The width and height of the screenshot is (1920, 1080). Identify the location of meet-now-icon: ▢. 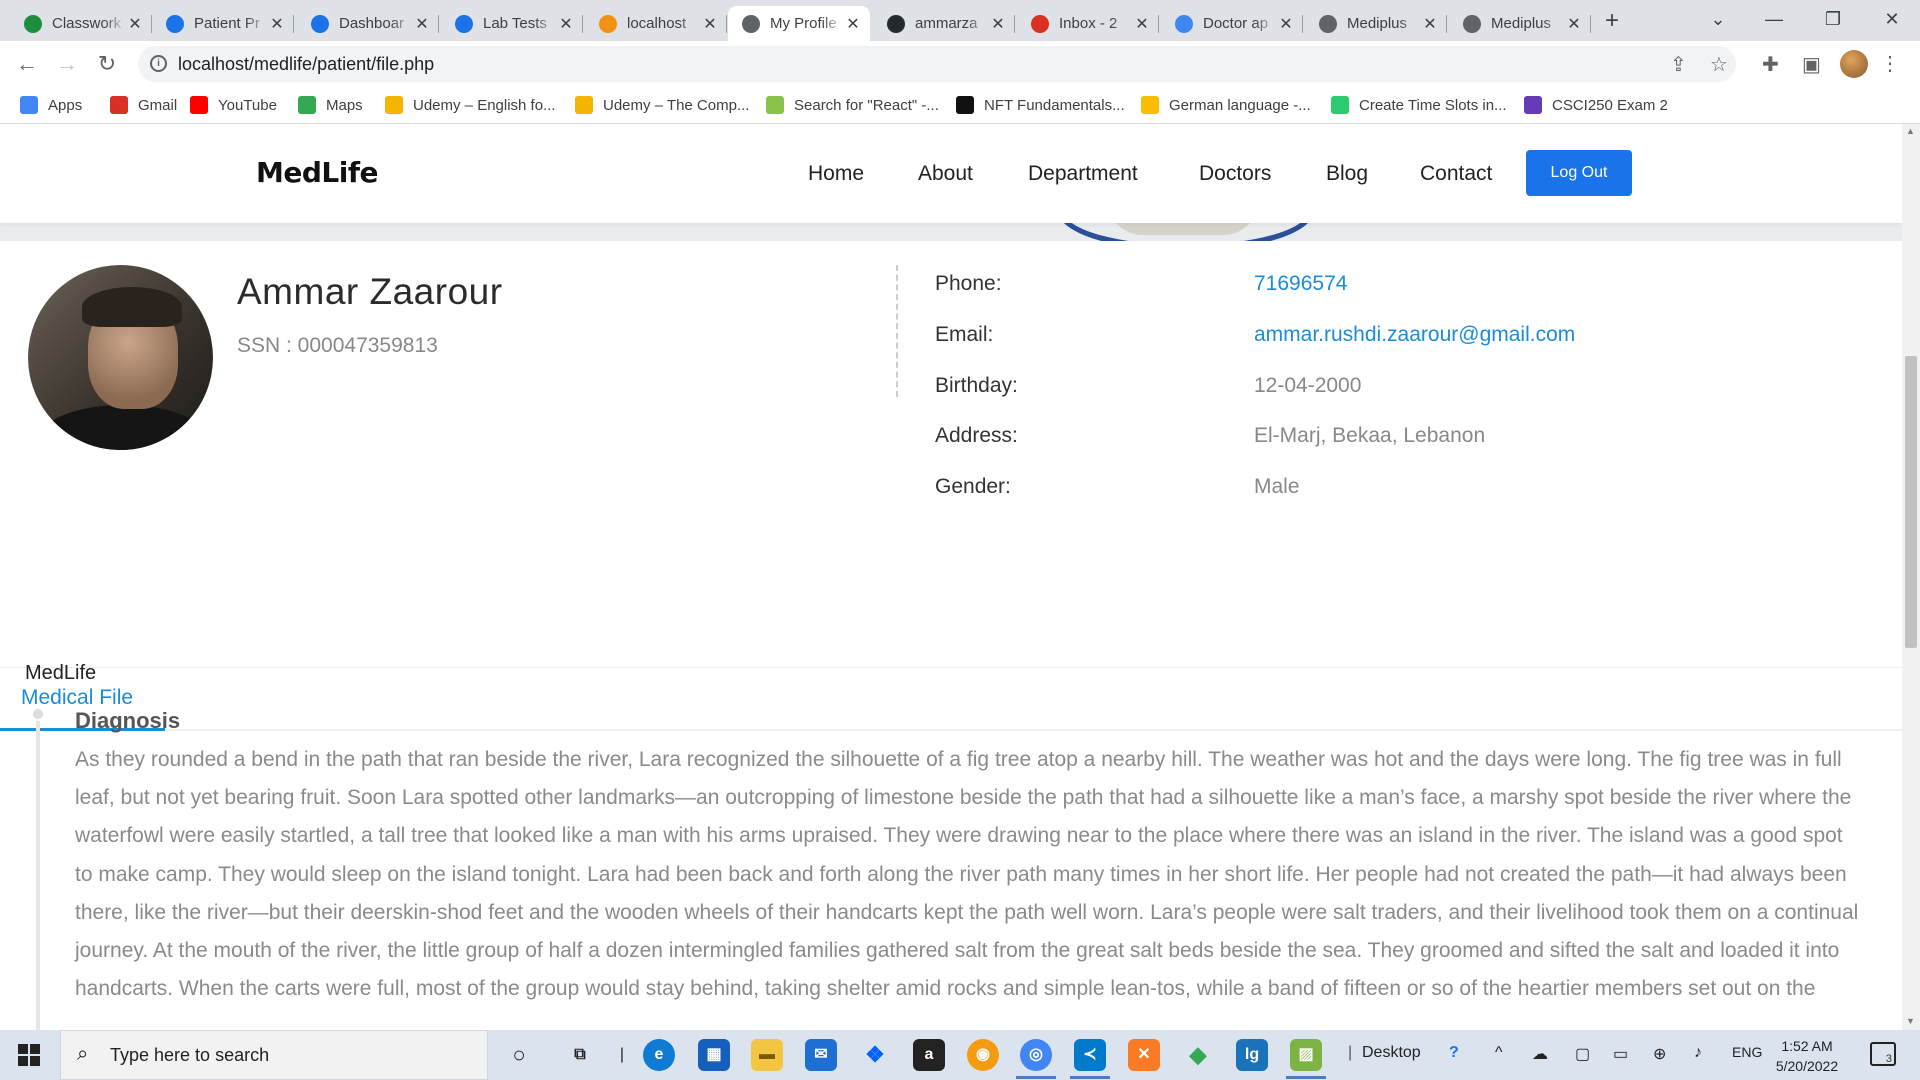
(1582, 1054).